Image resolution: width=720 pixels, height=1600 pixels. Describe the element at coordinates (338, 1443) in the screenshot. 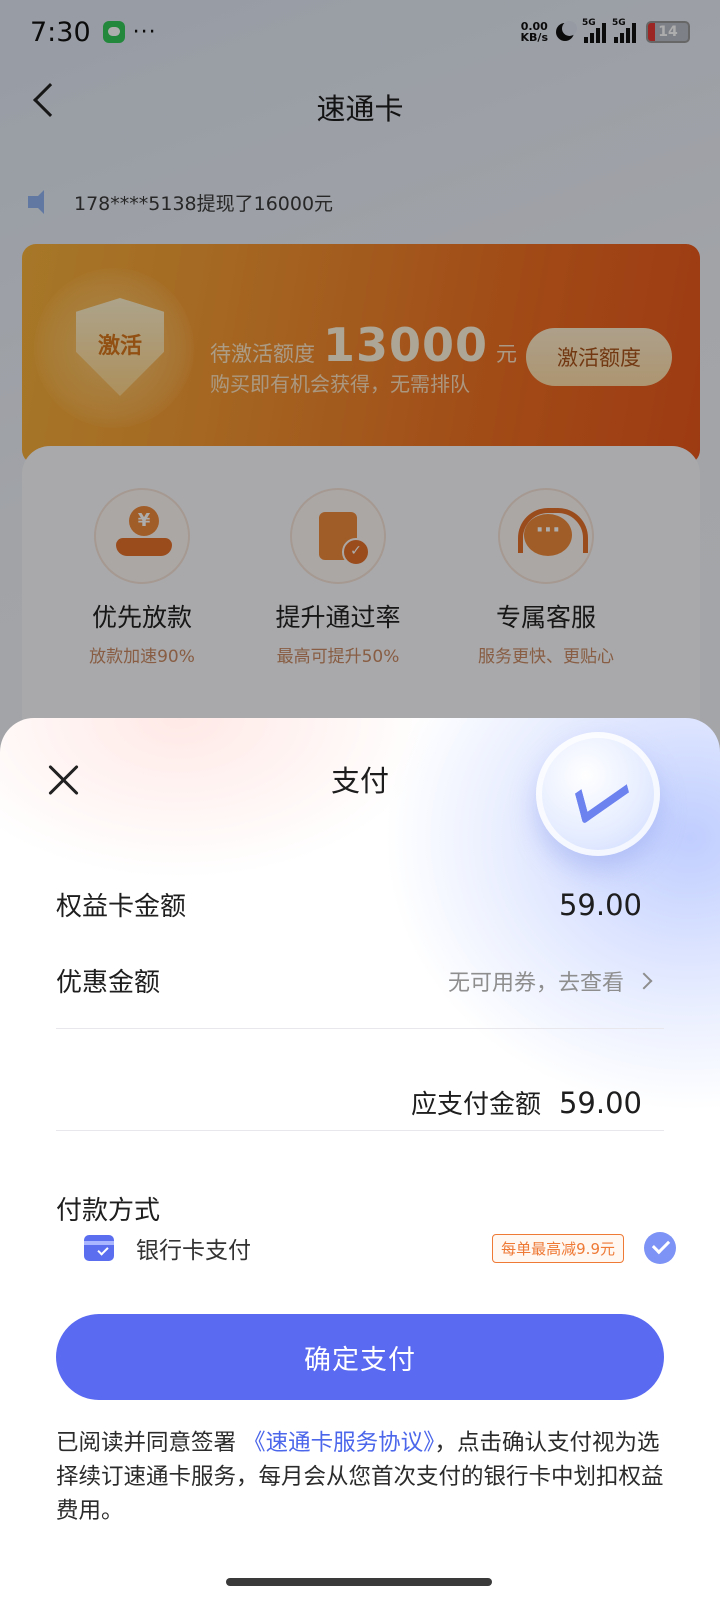

I see `service-agreement-link: 《速通卡服务协议》` at that location.